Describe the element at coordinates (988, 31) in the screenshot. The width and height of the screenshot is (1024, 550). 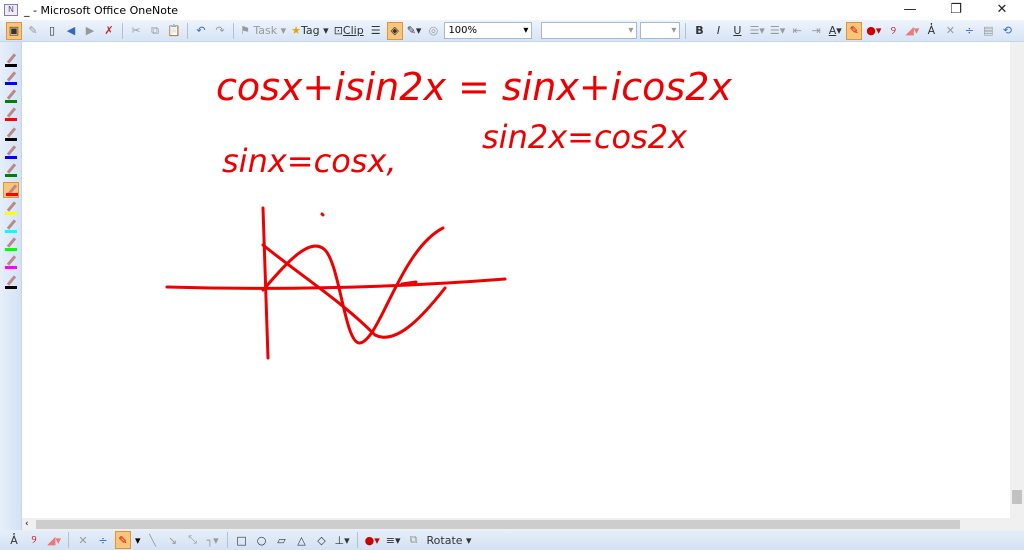
I see `panning-icon: ▤` at that location.